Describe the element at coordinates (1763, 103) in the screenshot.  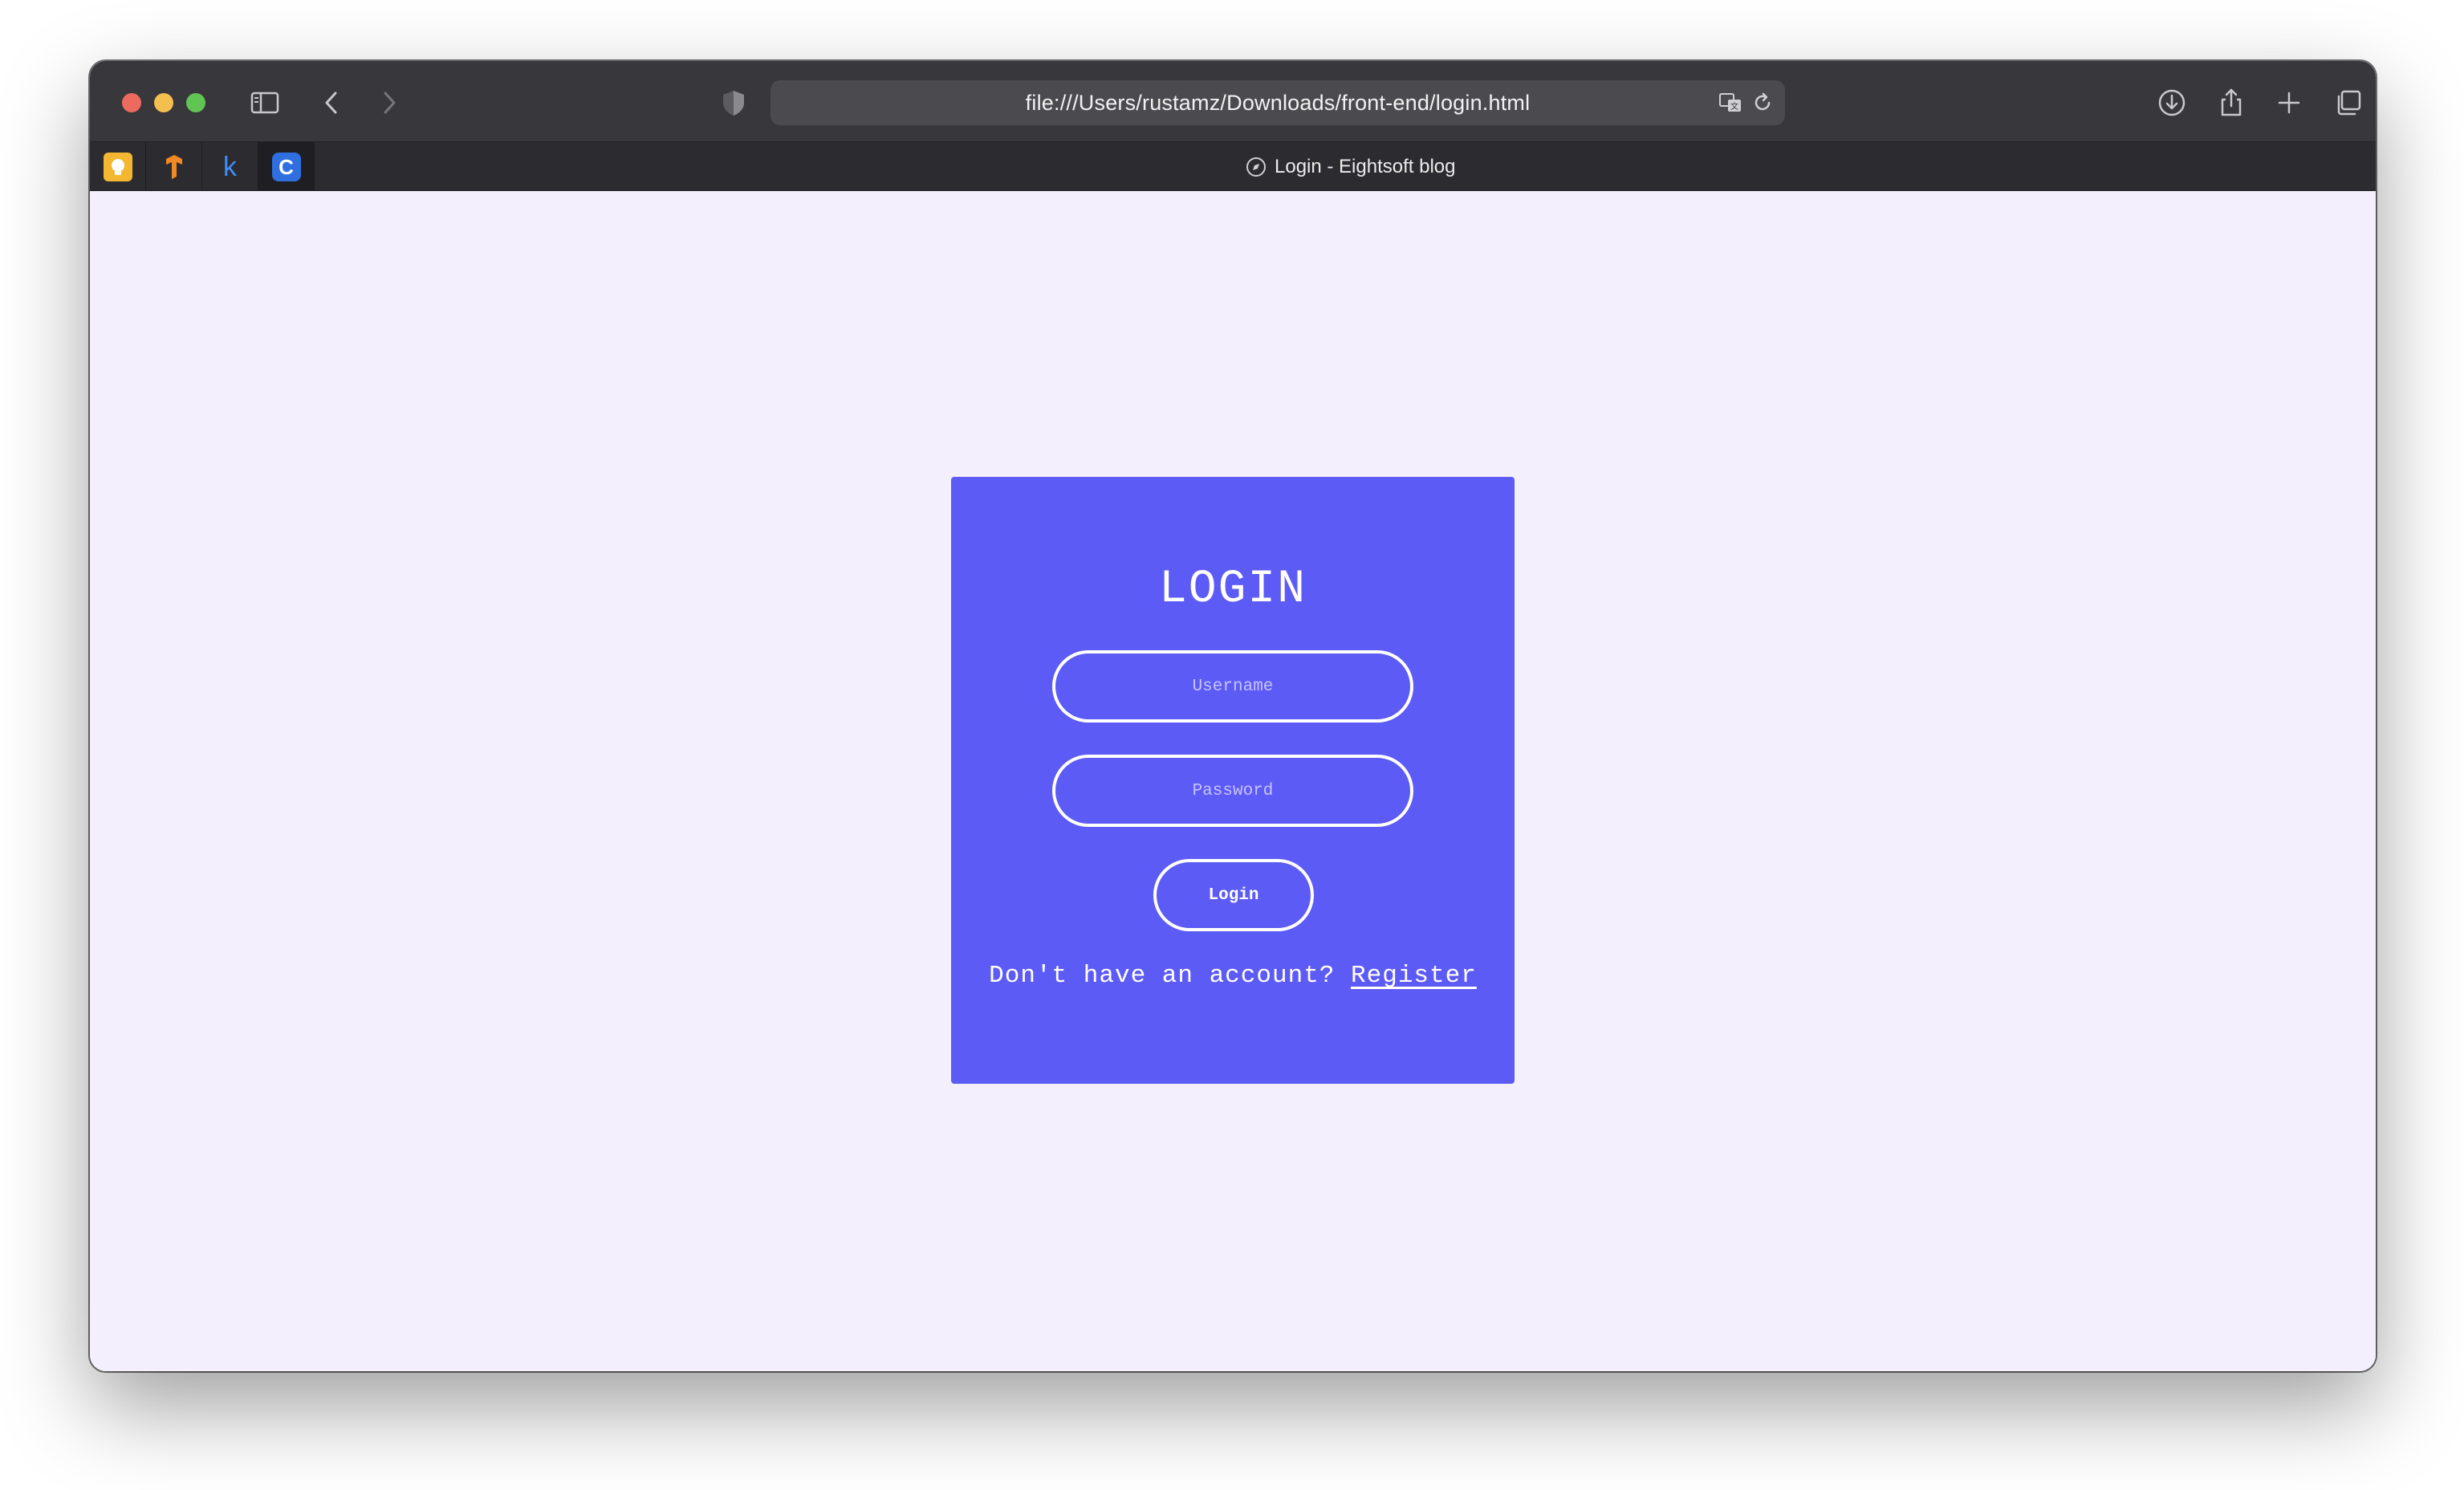
I see `reload-icon` at that location.